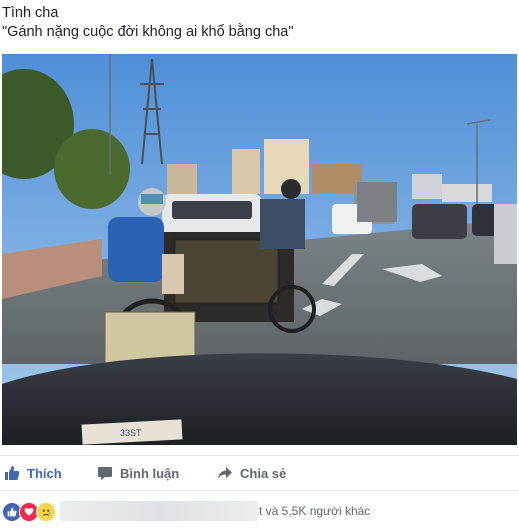 The height and width of the screenshot is (529, 519). Describe the element at coordinates (12, 473) in the screenshot. I see `thumbs-up-icon` at that location.